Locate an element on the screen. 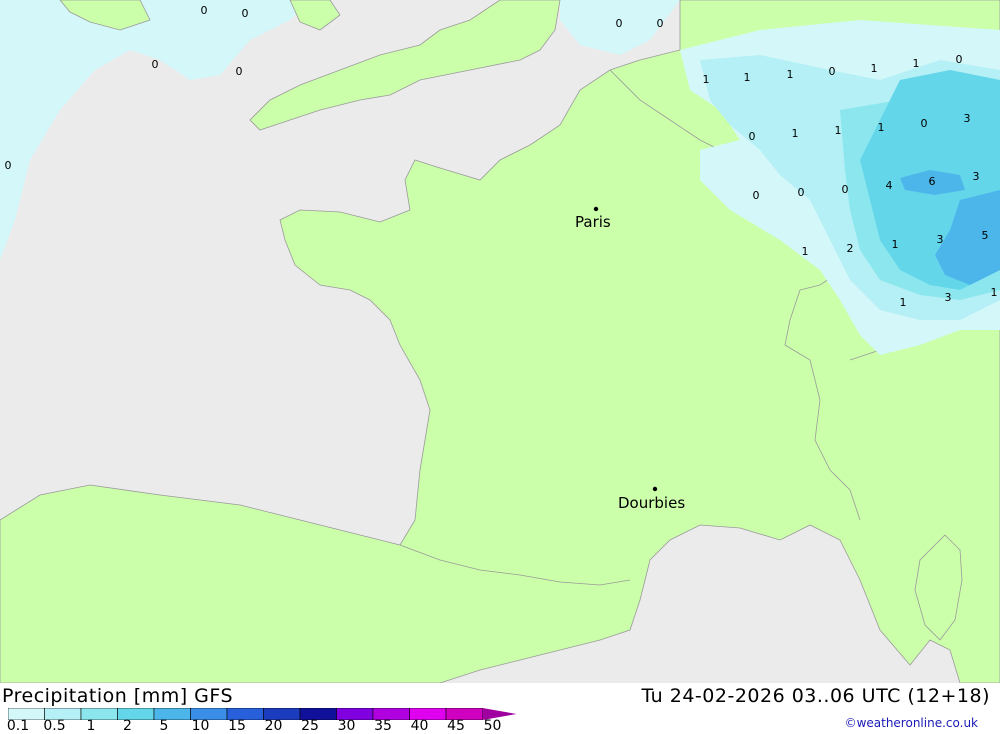 The image size is (1000, 734). map-title: Precipitation [mm] GFS is located at coordinates (118, 696).